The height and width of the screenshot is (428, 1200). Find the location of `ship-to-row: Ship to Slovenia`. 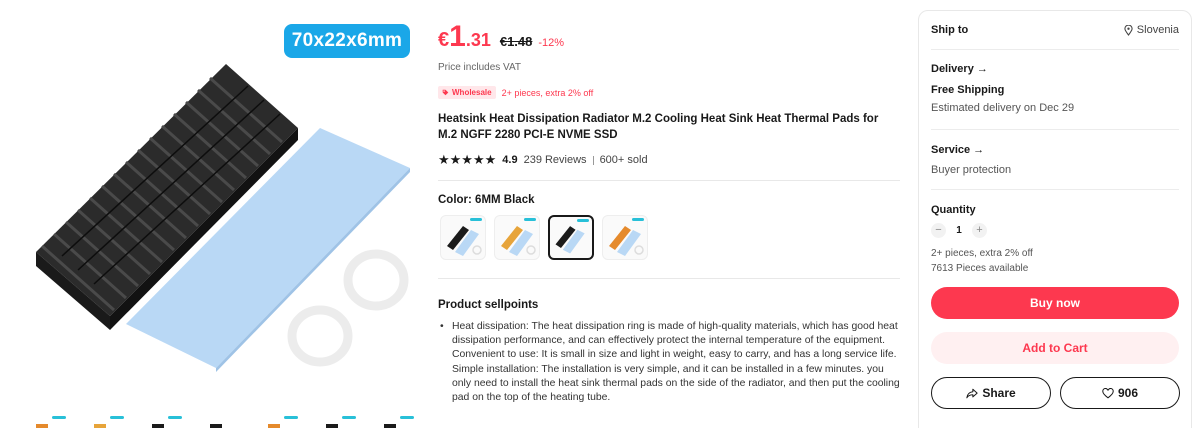

ship-to-row: Ship to Slovenia is located at coordinates (1055, 30).